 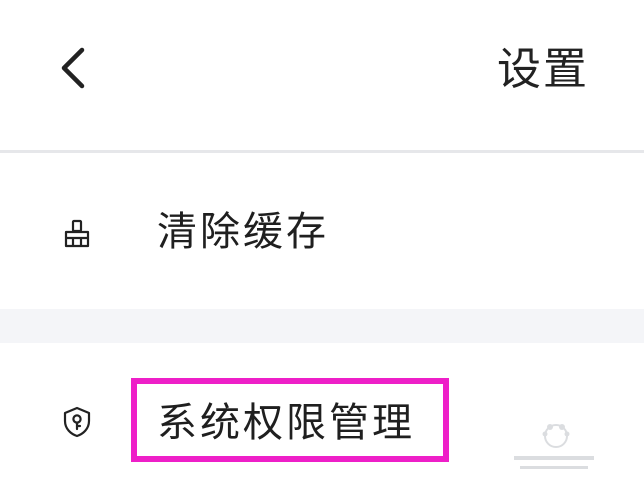 I want to click on watermark-logo, so click(x=554, y=446).